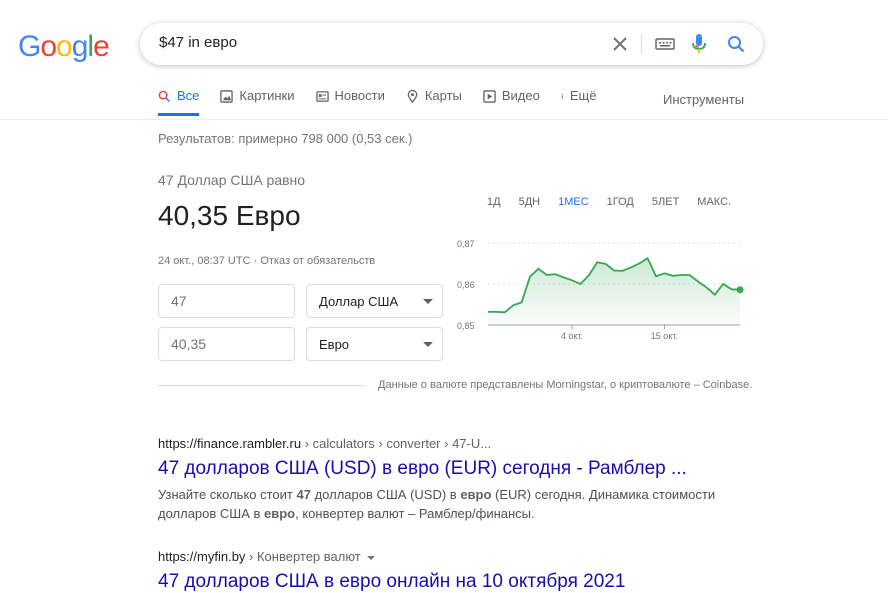 This screenshot has width=888, height=593. Describe the element at coordinates (520, 95) in the screenshot. I see `tab-label: Видео` at that location.